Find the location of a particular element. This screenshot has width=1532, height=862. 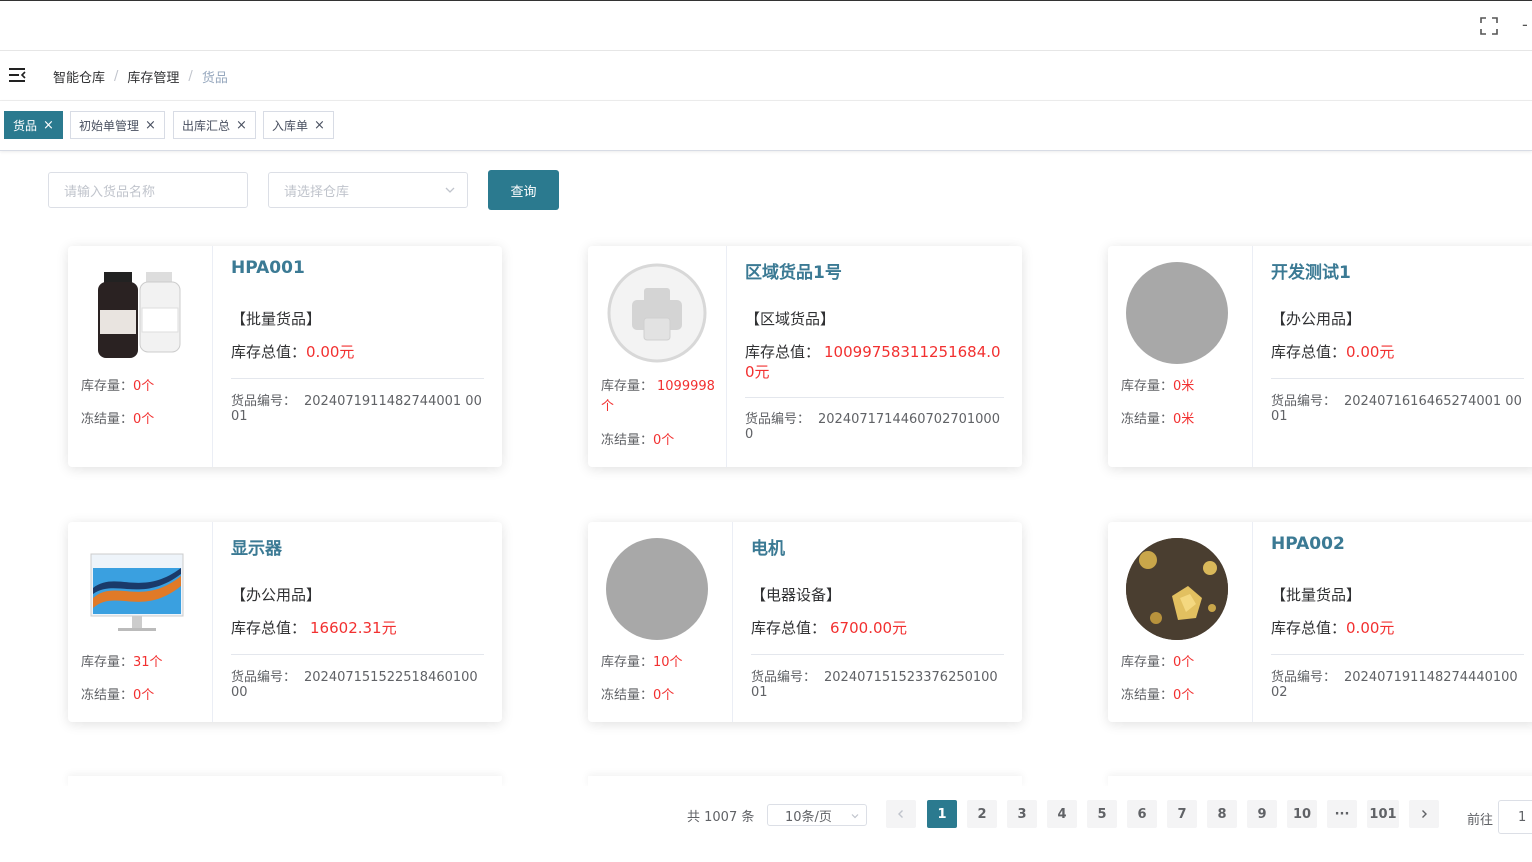

breadcrumb-item-inventory: 库存管理 is located at coordinates (153, 76).